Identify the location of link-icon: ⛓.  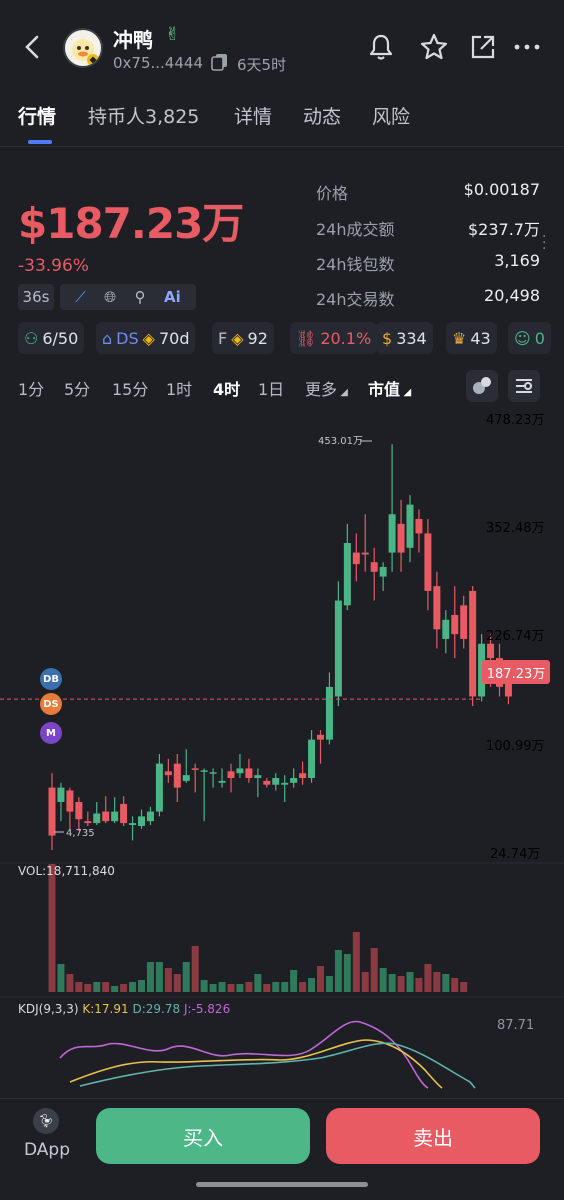
(306, 338).